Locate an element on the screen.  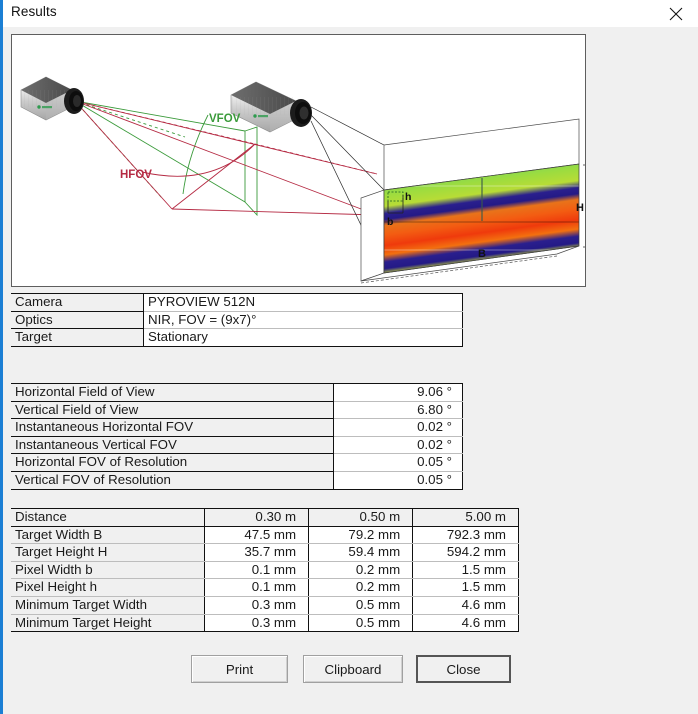
table-row: Pixel Width b 0.1 mm 0.2 mm 1.5 mm is located at coordinates (265, 570).